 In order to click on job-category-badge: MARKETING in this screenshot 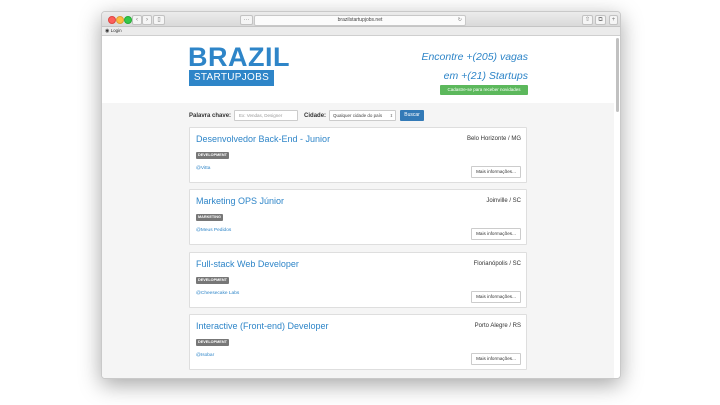, I will do `click(209, 217)`.